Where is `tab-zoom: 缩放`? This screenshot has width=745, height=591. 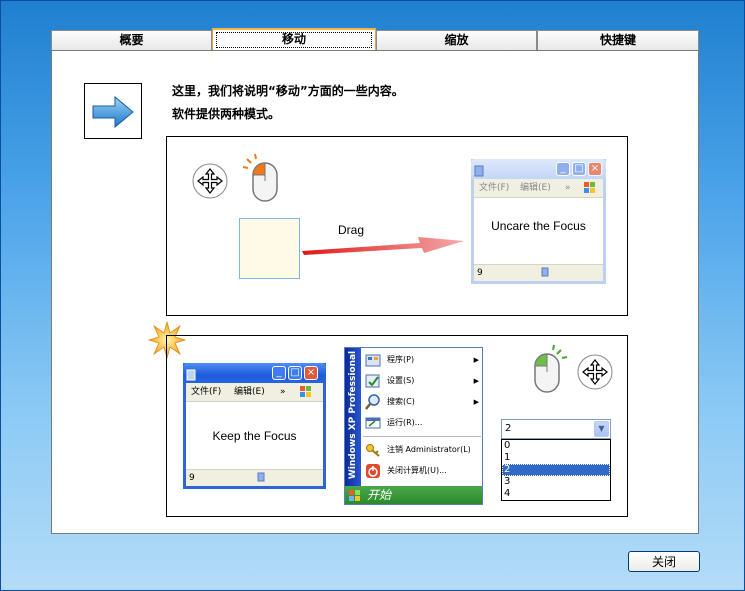
tab-zoom: 缩放 is located at coordinates (456, 40).